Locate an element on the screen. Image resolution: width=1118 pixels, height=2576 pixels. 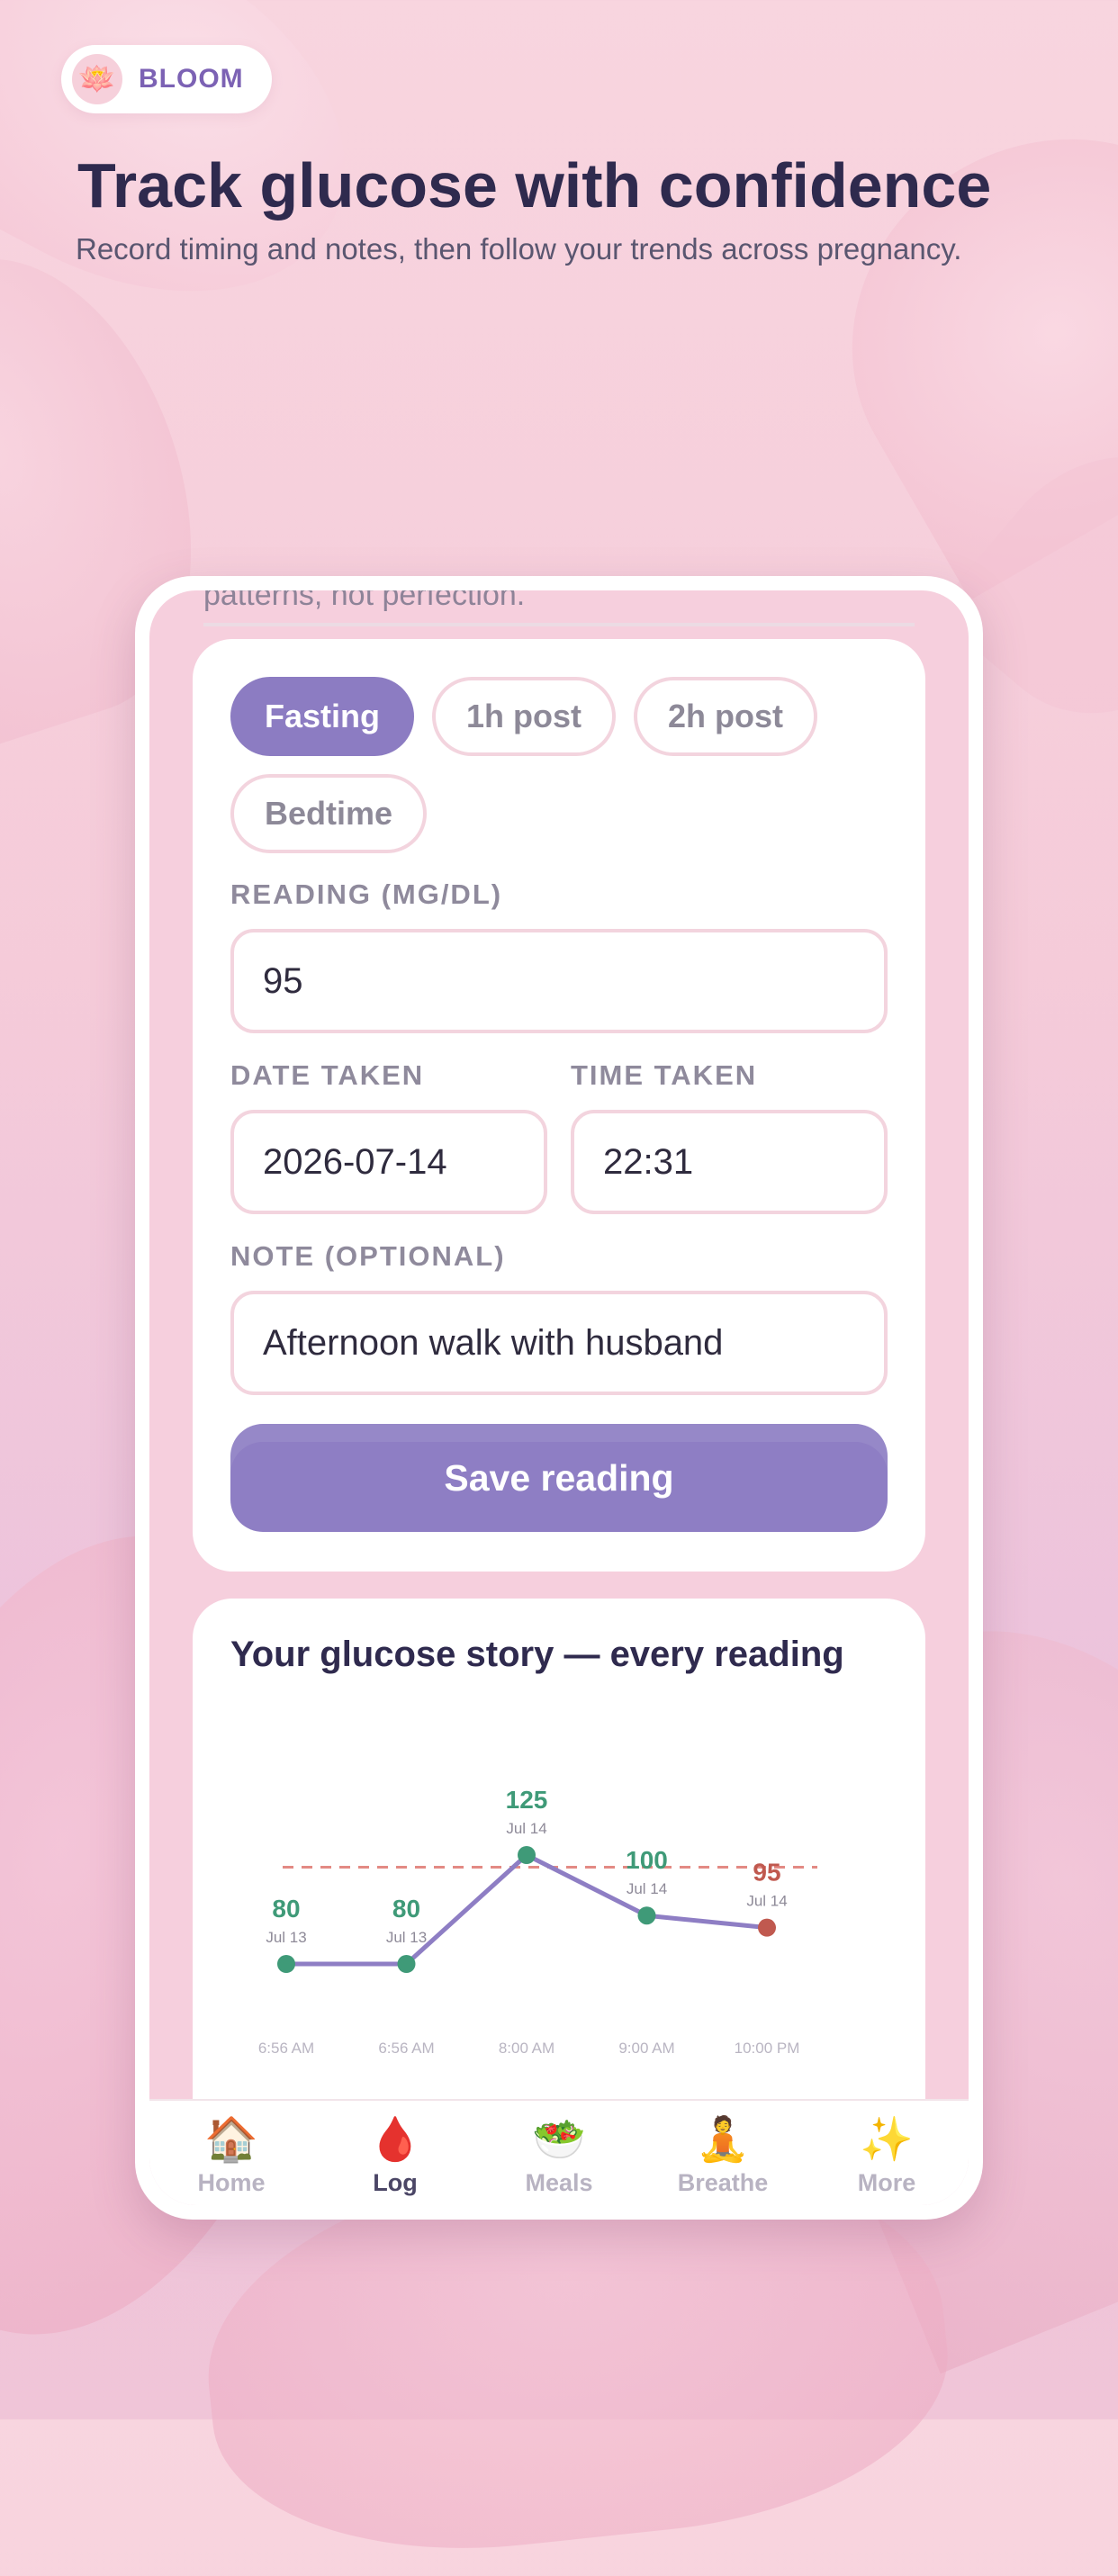
timing-options: Fasting 1h post 2h post Bedtime is located at coordinates (563, 765).